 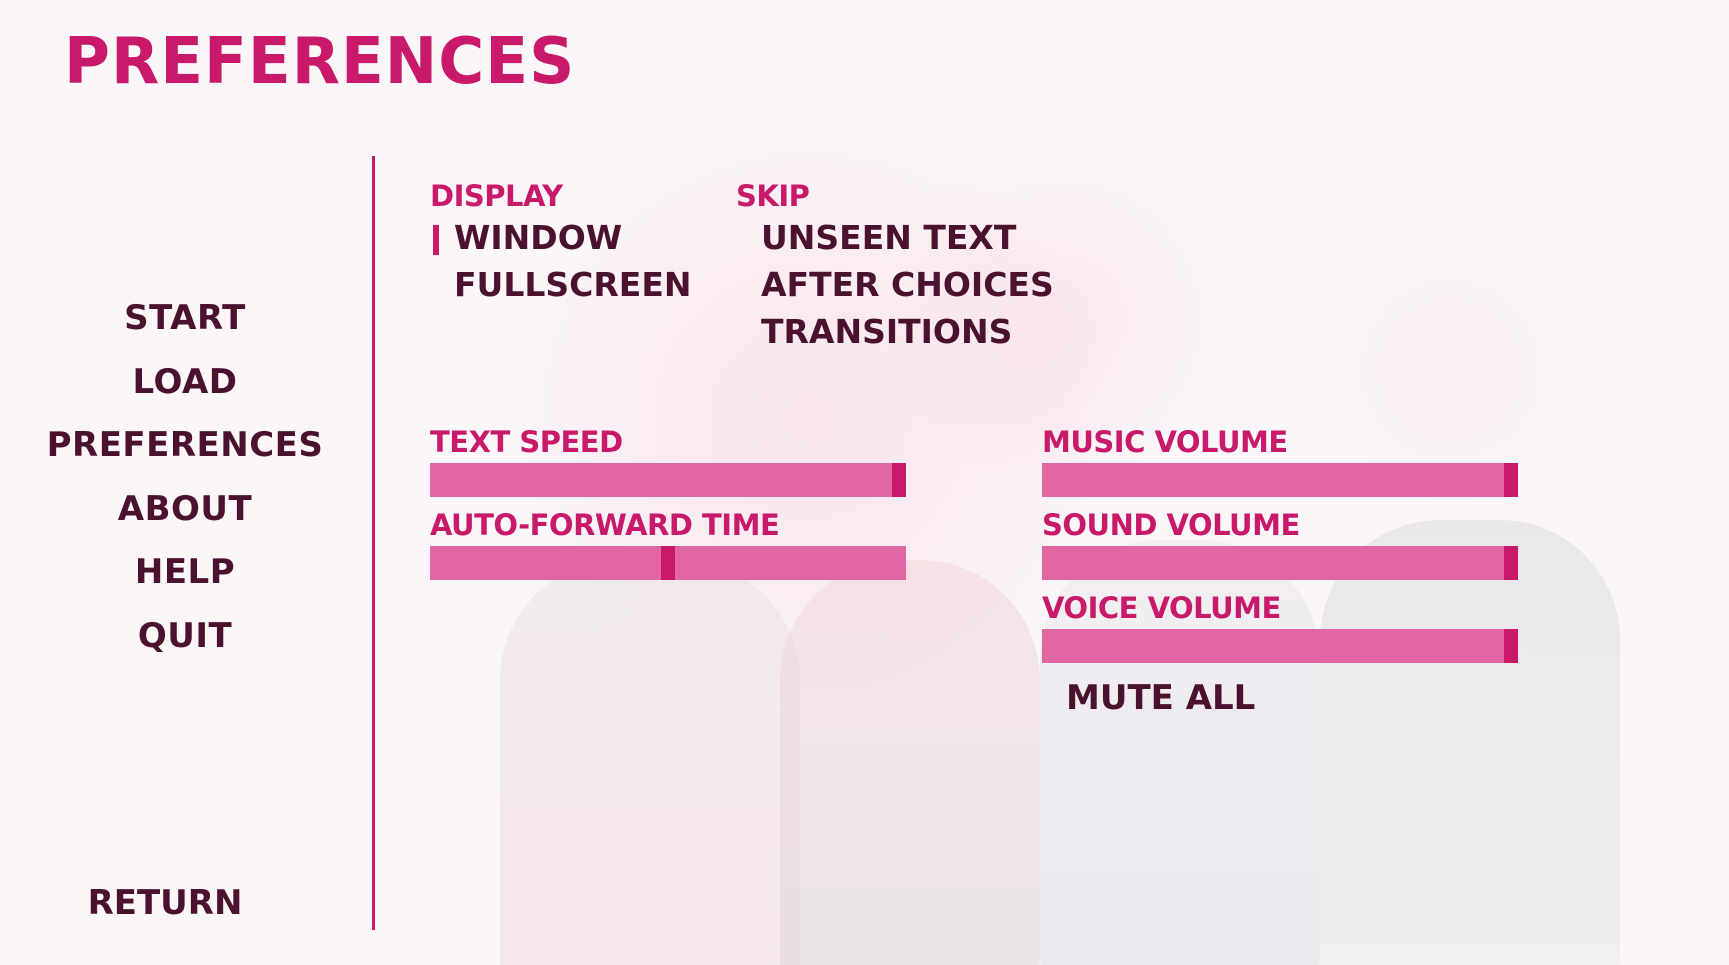 I want to click on auto-forward-time-slider-thumb, so click(x=668, y=563).